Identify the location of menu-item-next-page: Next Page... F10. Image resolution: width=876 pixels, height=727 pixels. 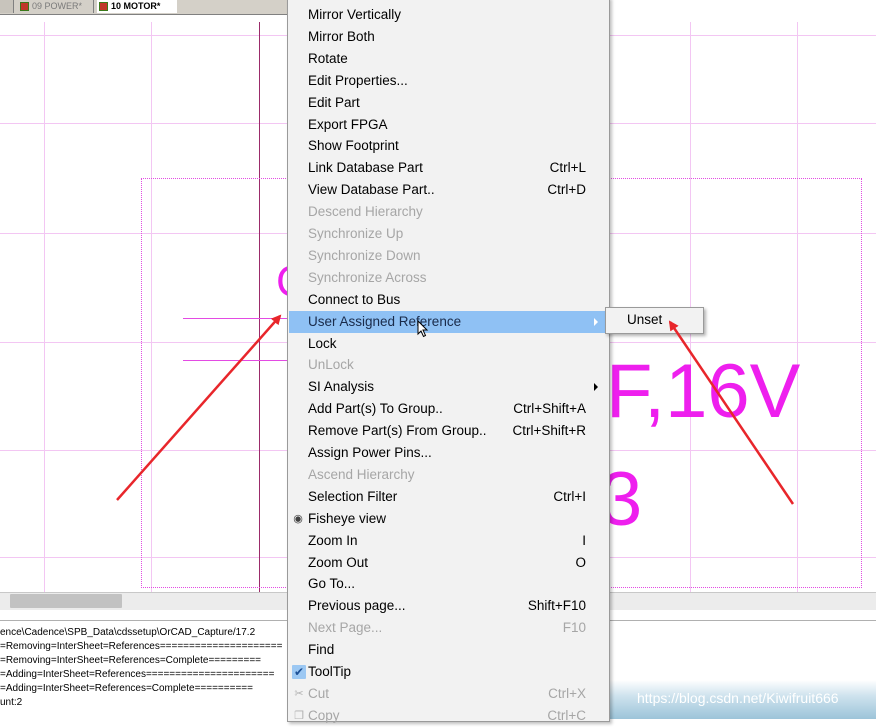
(448, 628).